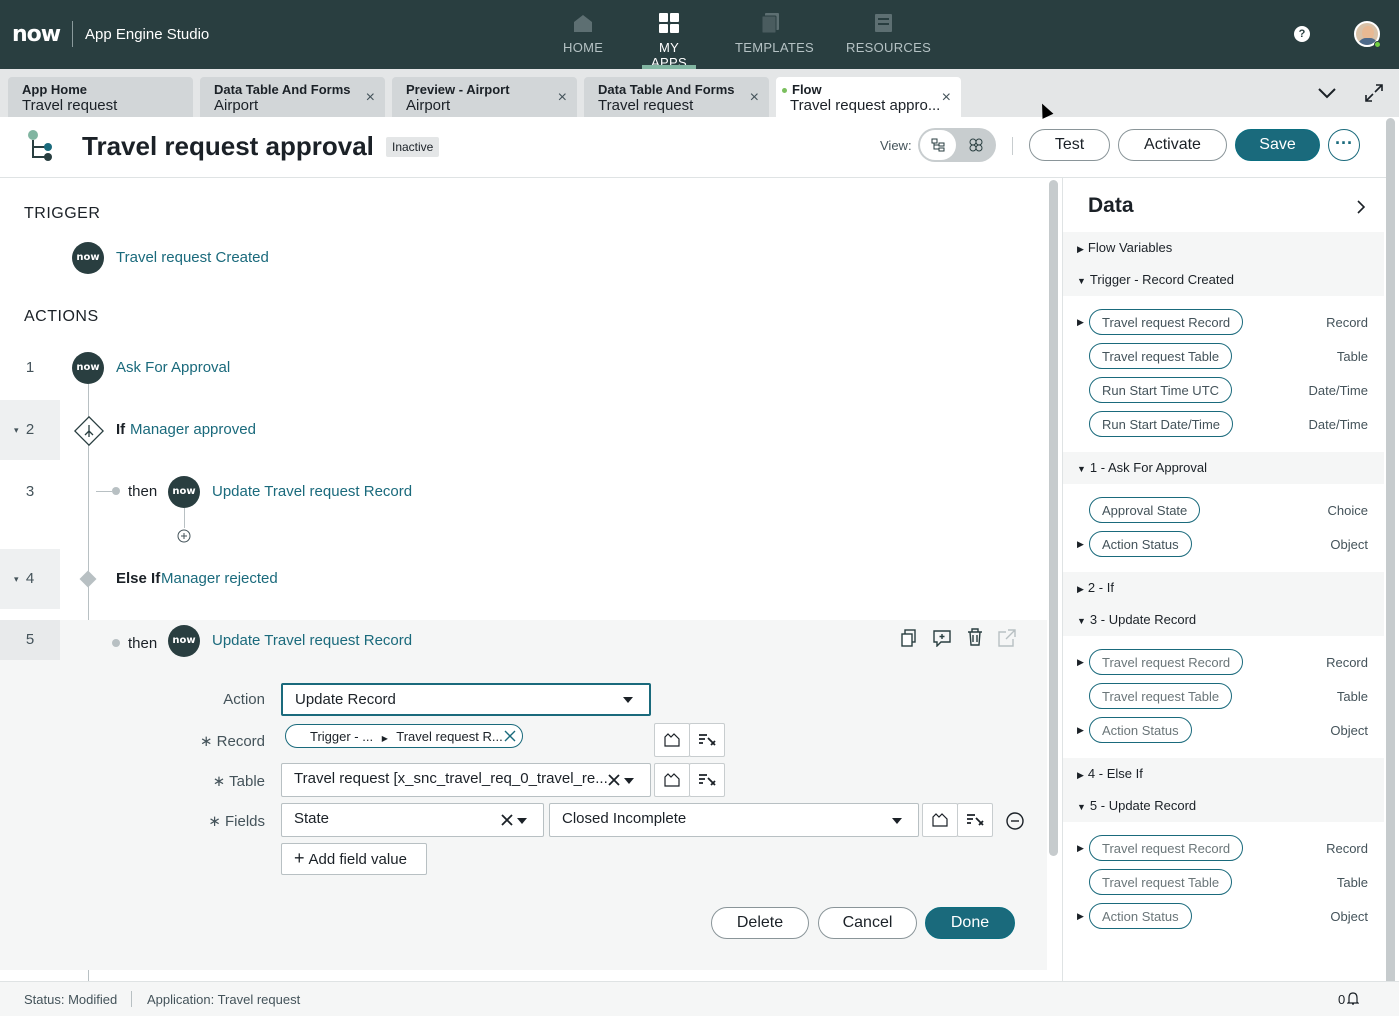 This screenshot has width=1399, height=1016. I want to click on page-scrollbar, so click(1390, 553).